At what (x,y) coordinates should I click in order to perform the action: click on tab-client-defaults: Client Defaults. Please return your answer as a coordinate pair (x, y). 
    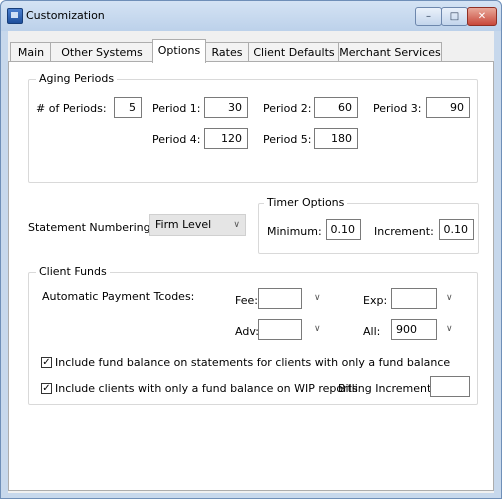
    Looking at the image, I should click on (294, 52).